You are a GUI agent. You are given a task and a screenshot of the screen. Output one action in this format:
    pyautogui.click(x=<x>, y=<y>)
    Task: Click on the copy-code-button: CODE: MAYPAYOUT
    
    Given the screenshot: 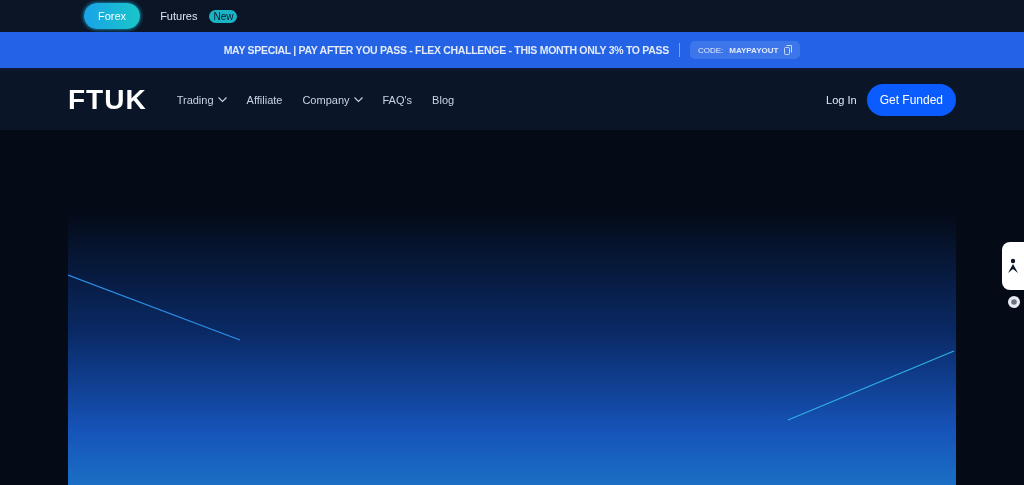 What is the action you would take?
    pyautogui.click(x=745, y=50)
    